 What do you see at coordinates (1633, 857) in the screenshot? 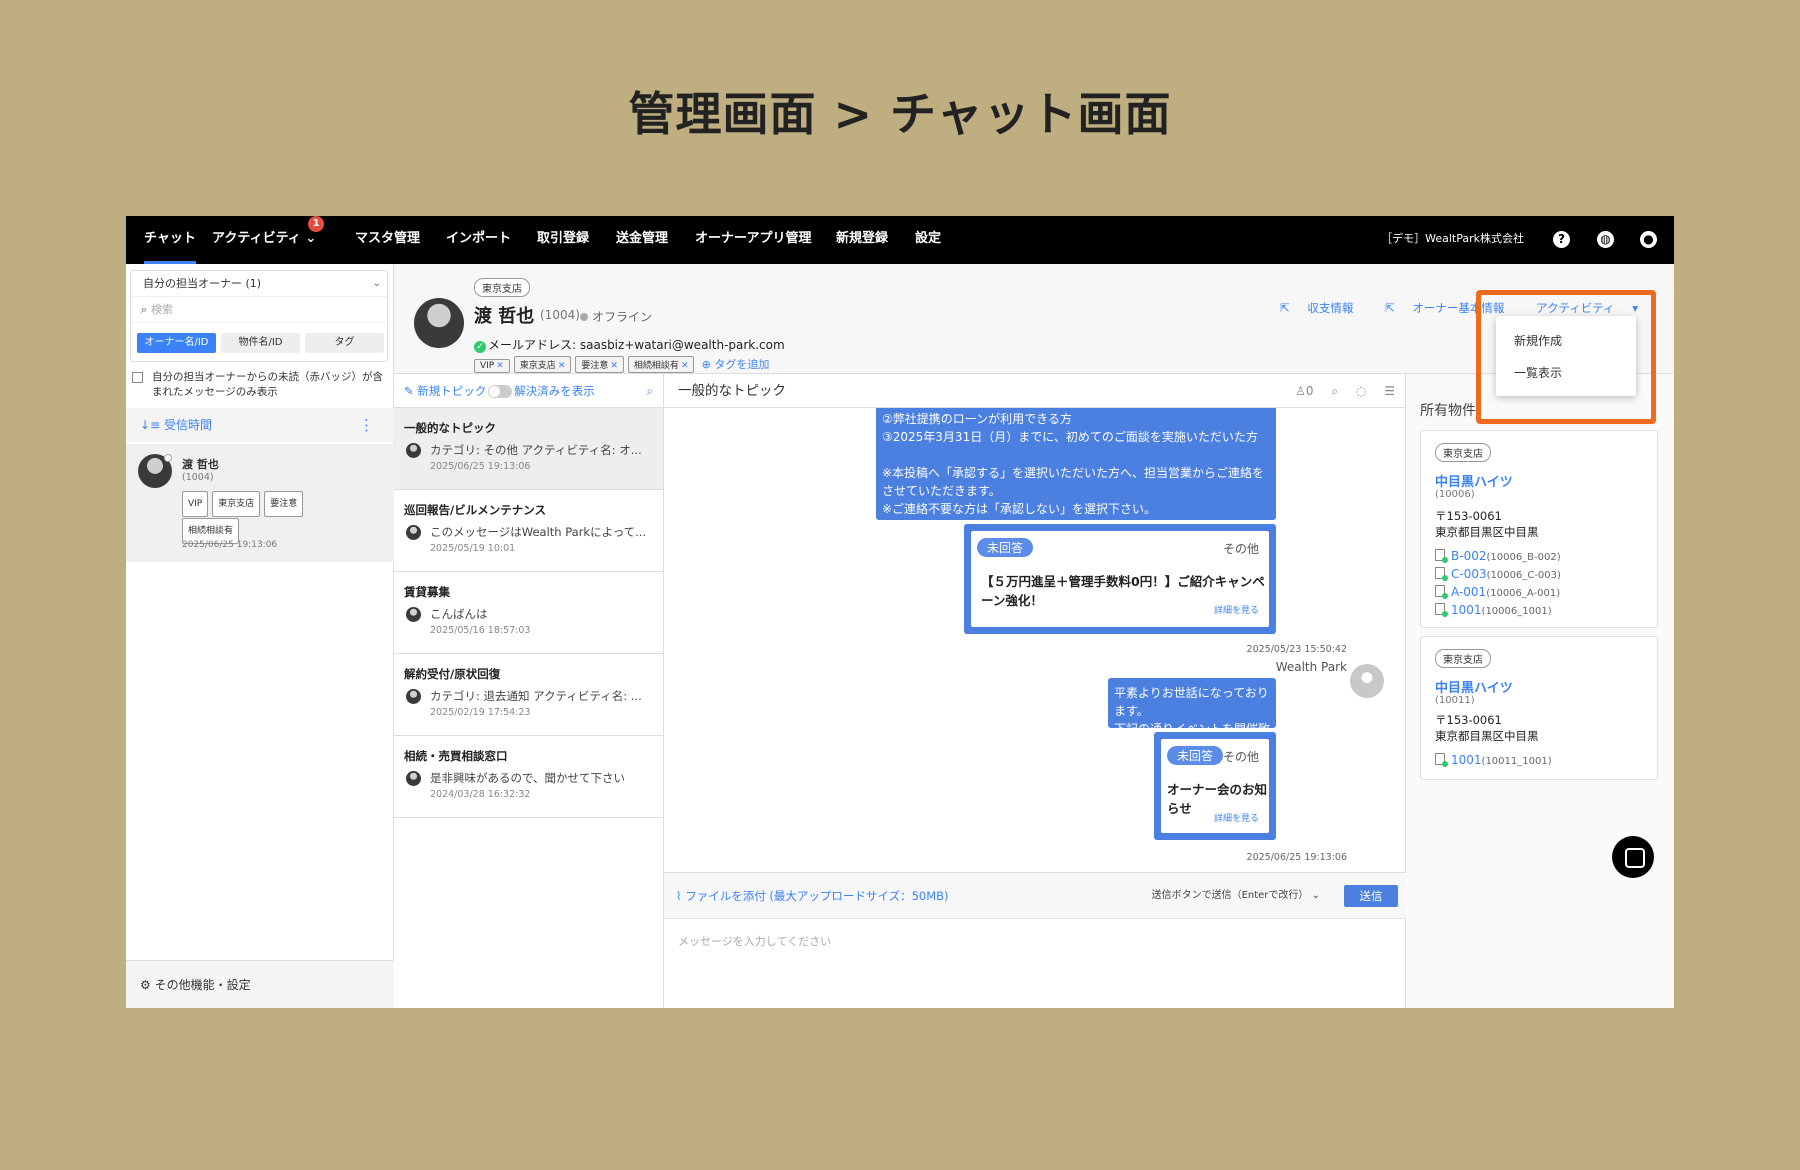
I see `chat-widget-button` at bounding box center [1633, 857].